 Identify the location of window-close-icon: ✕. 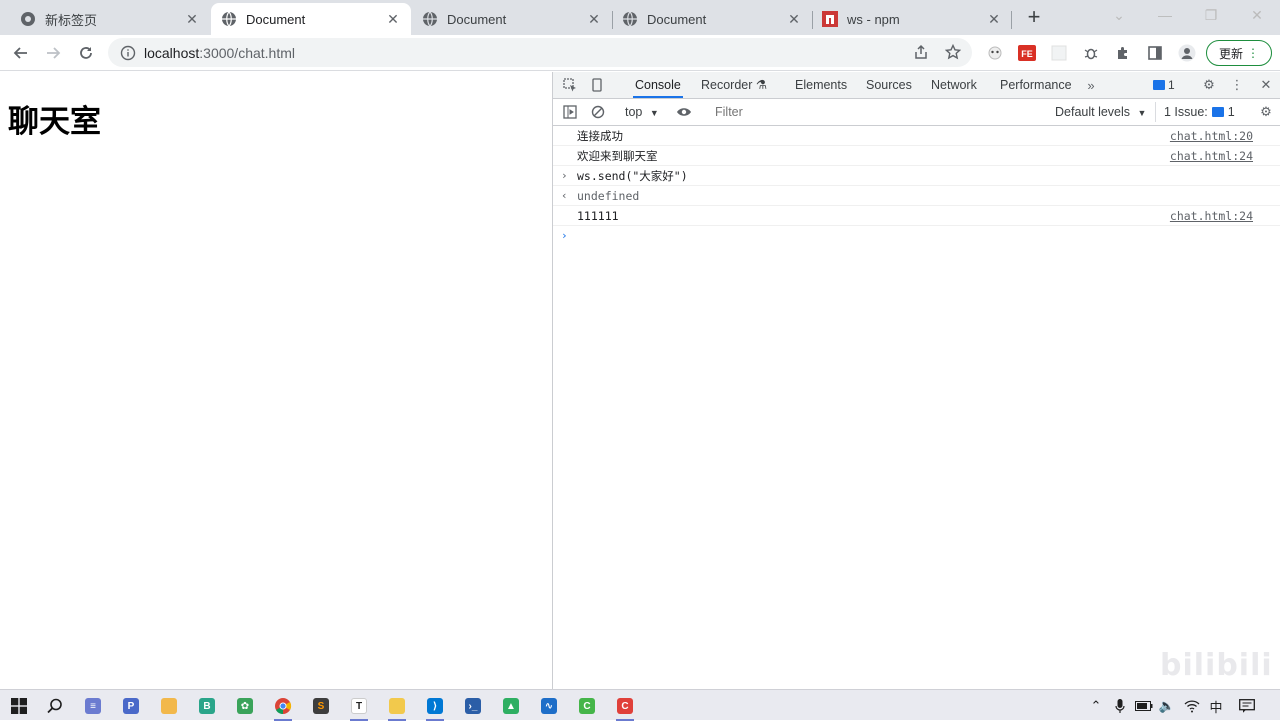
(1257, 15).